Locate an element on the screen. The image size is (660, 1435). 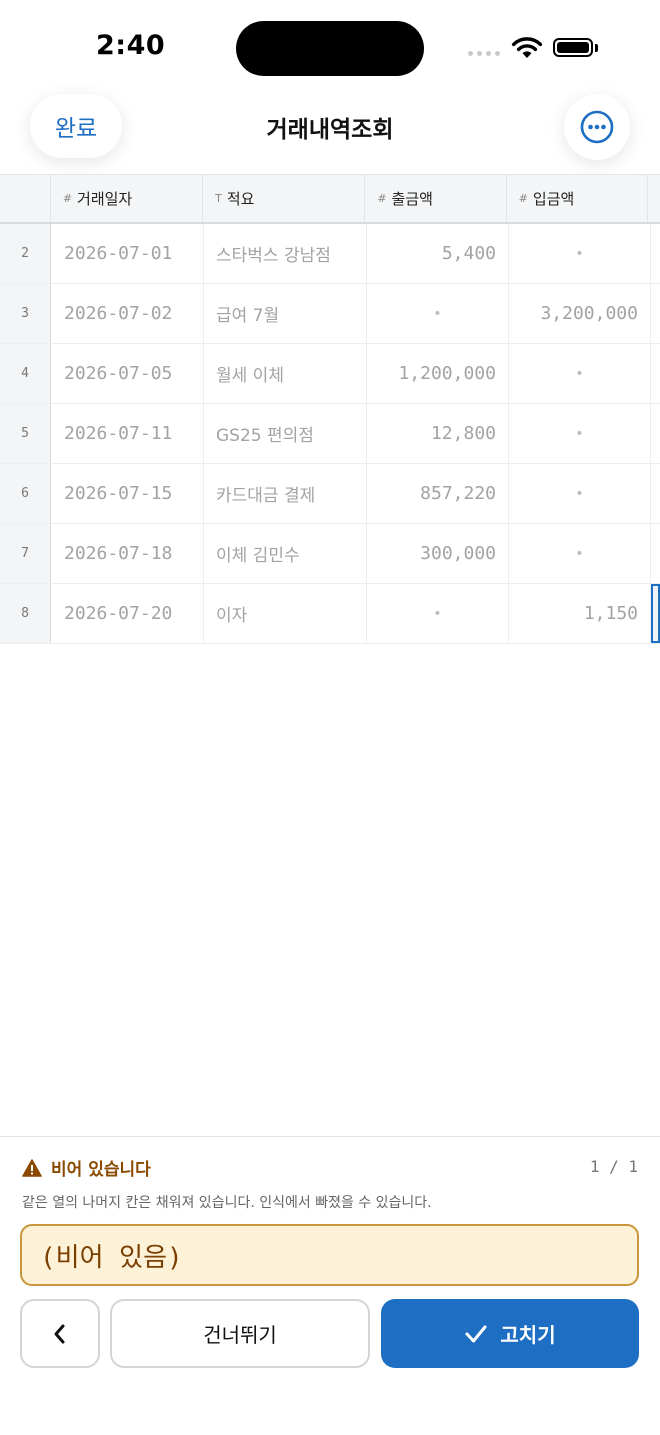
cellular-signal-icon is located at coordinates (484, 53).